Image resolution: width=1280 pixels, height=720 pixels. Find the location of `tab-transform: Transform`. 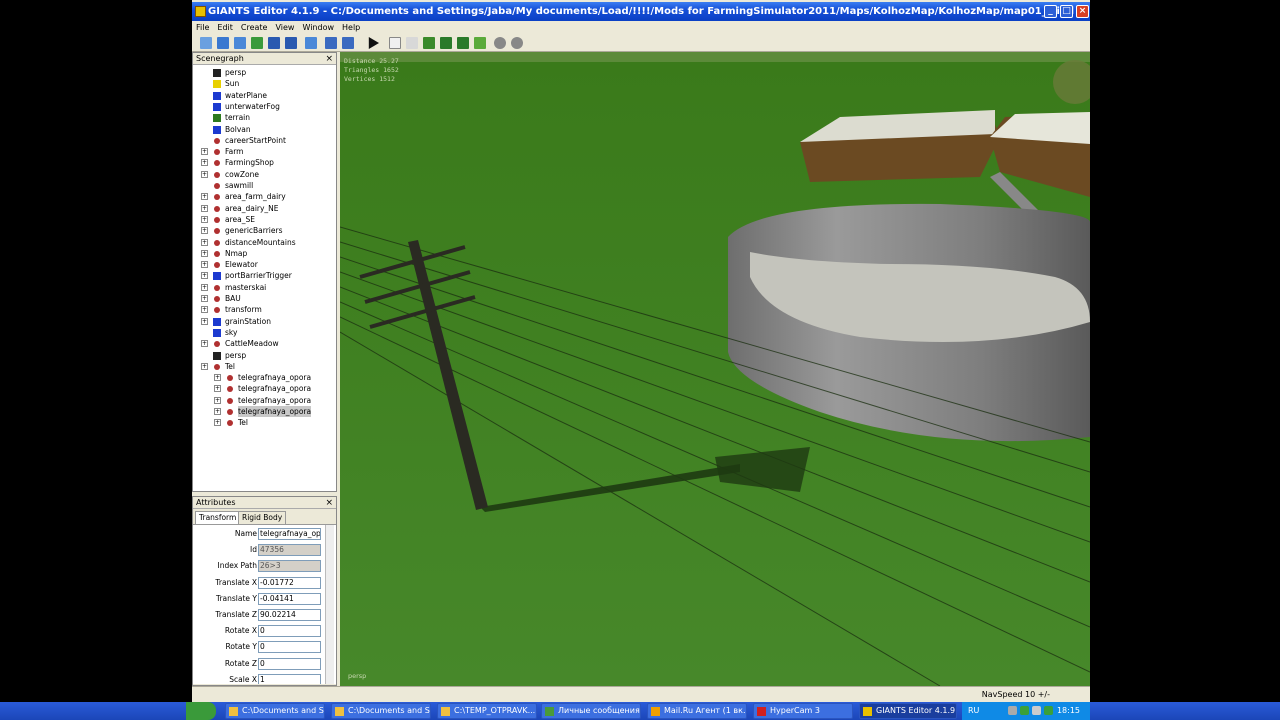

tab-transform: Transform is located at coordinates (218, 517).